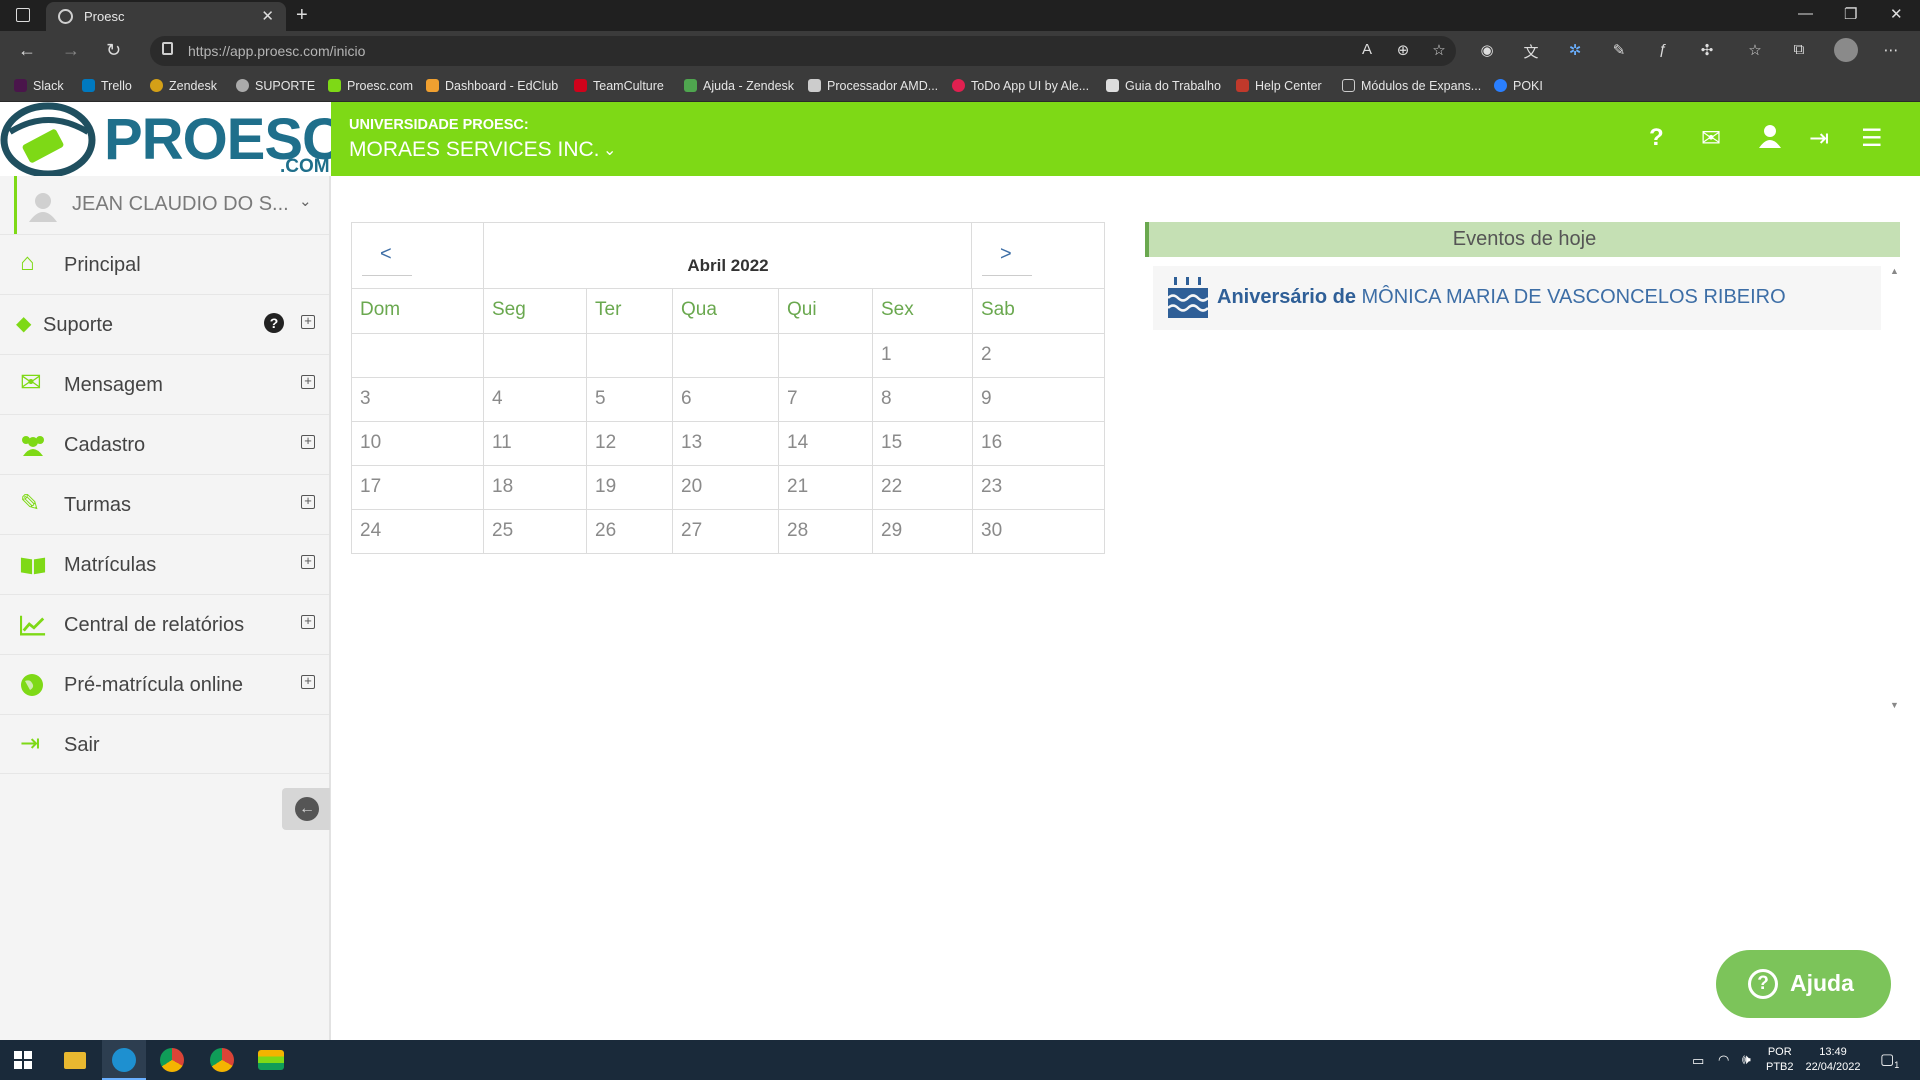 This screenshot has width=1920, height=1080. Describe the element at coordinates (1891, 50) in the screenshot. I see `more-menu-icon: ⋯` at that location.